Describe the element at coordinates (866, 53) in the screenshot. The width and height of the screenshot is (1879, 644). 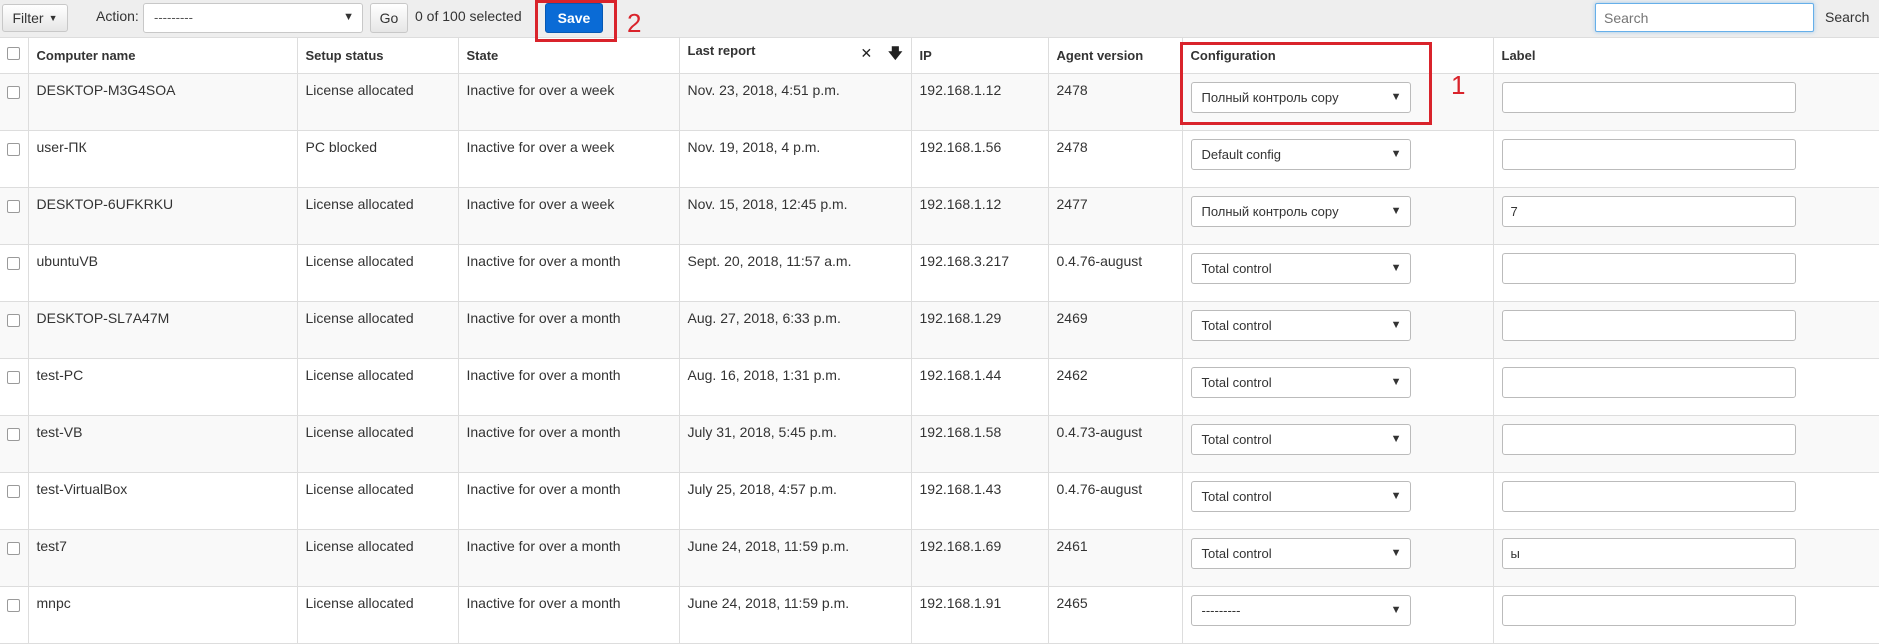
I see `close-icon: ✕` at that location.